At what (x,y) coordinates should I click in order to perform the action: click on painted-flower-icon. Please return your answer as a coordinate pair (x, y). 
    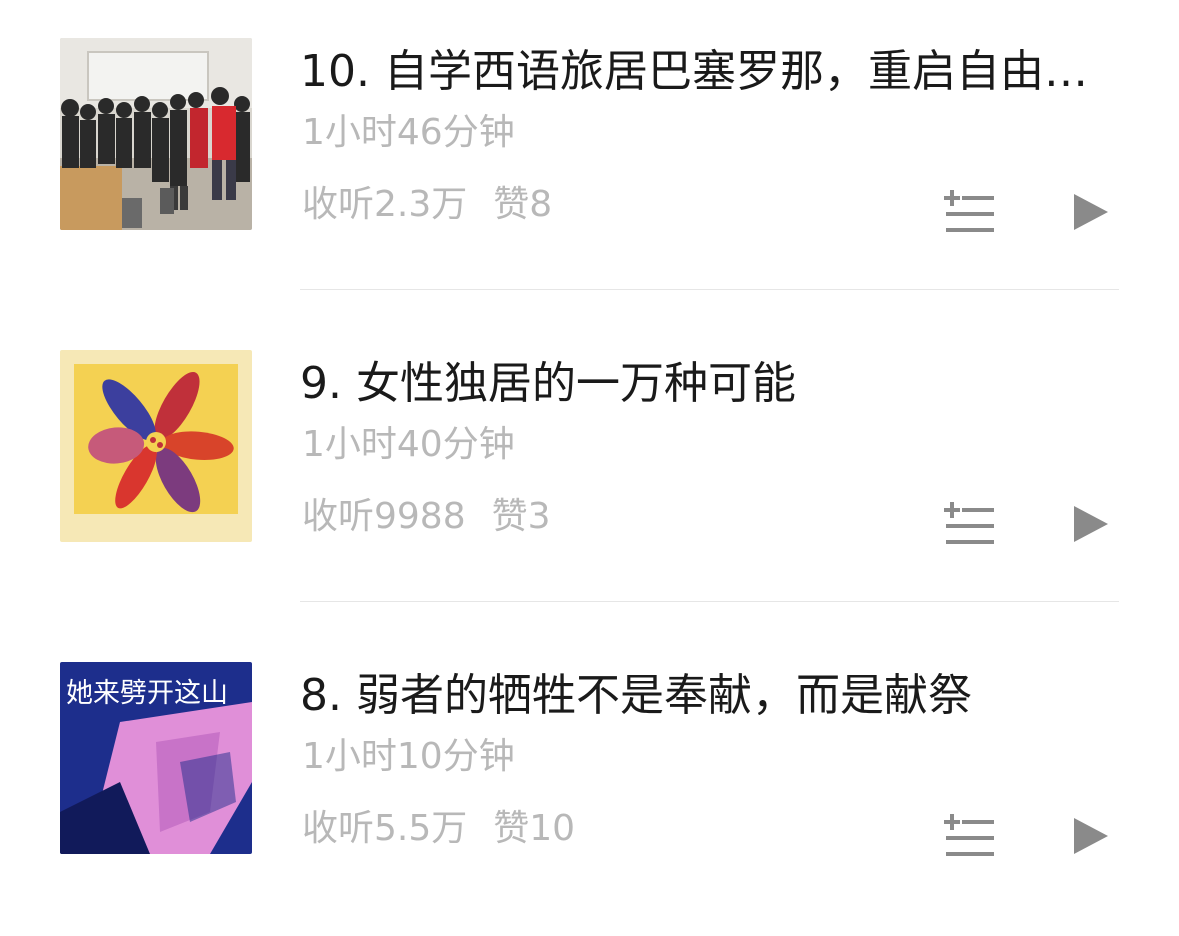
    Looking at the image, I should click on (156, 446).